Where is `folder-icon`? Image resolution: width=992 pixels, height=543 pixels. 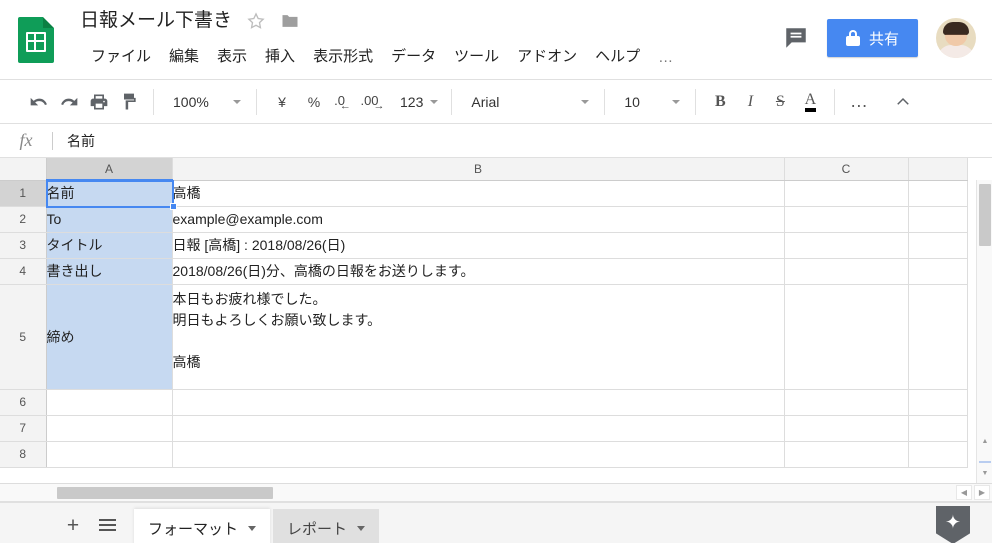
folder-icon is located at coordinates (290, 21).